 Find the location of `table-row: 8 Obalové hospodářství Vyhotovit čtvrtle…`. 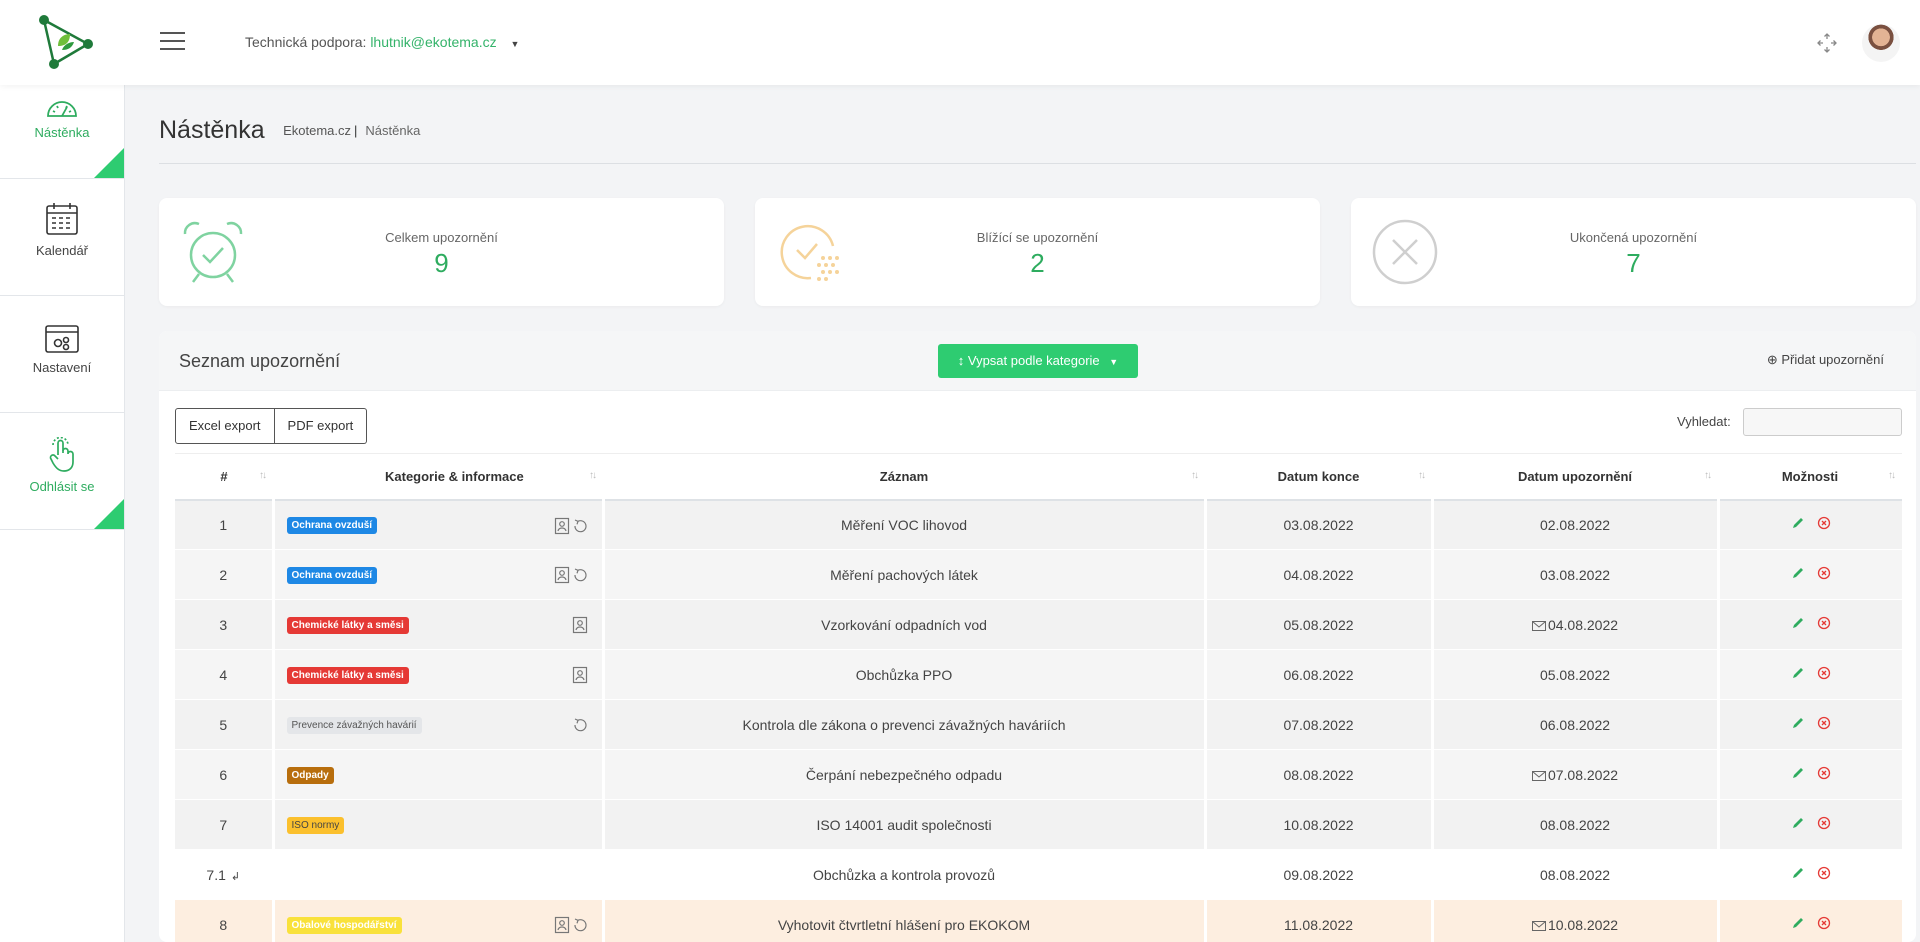

table-row: 8 Obalové hospodářství Vyhotovit čtvrtle… is located at coordinates (1038, 920).